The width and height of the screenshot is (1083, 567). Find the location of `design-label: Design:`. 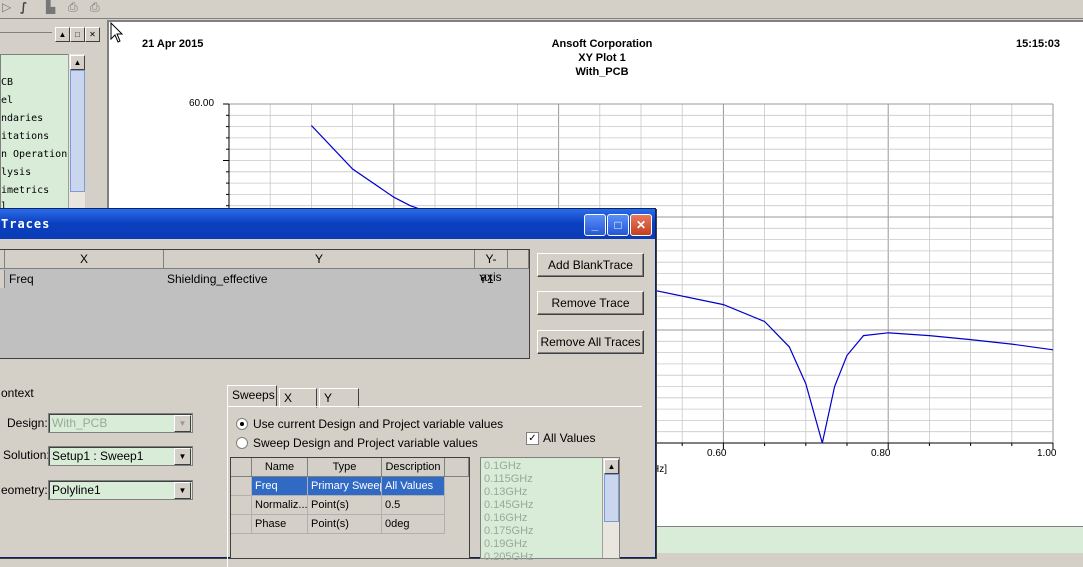

design-label: Design: is located at coordinates (27, 423).